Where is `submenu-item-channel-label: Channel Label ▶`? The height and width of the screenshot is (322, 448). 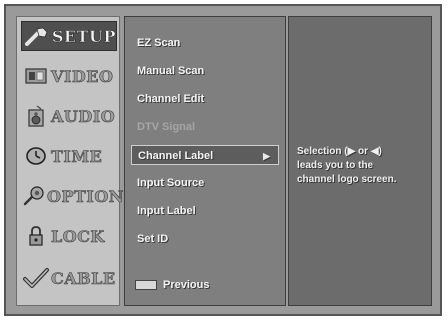 submenu-item-channel-label: Channel Label ▶ is located at coordinates (205, 155).